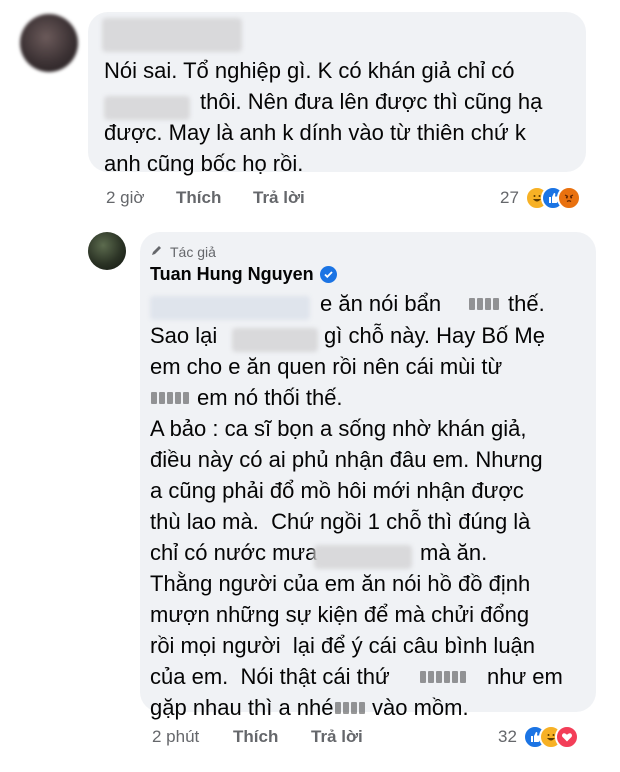 This screenshot has width=620, height=772. What do you see at coordinates (538, 737) in the screenshot?
I see `reactions-summary: 32` at bounding box center [538, 737].